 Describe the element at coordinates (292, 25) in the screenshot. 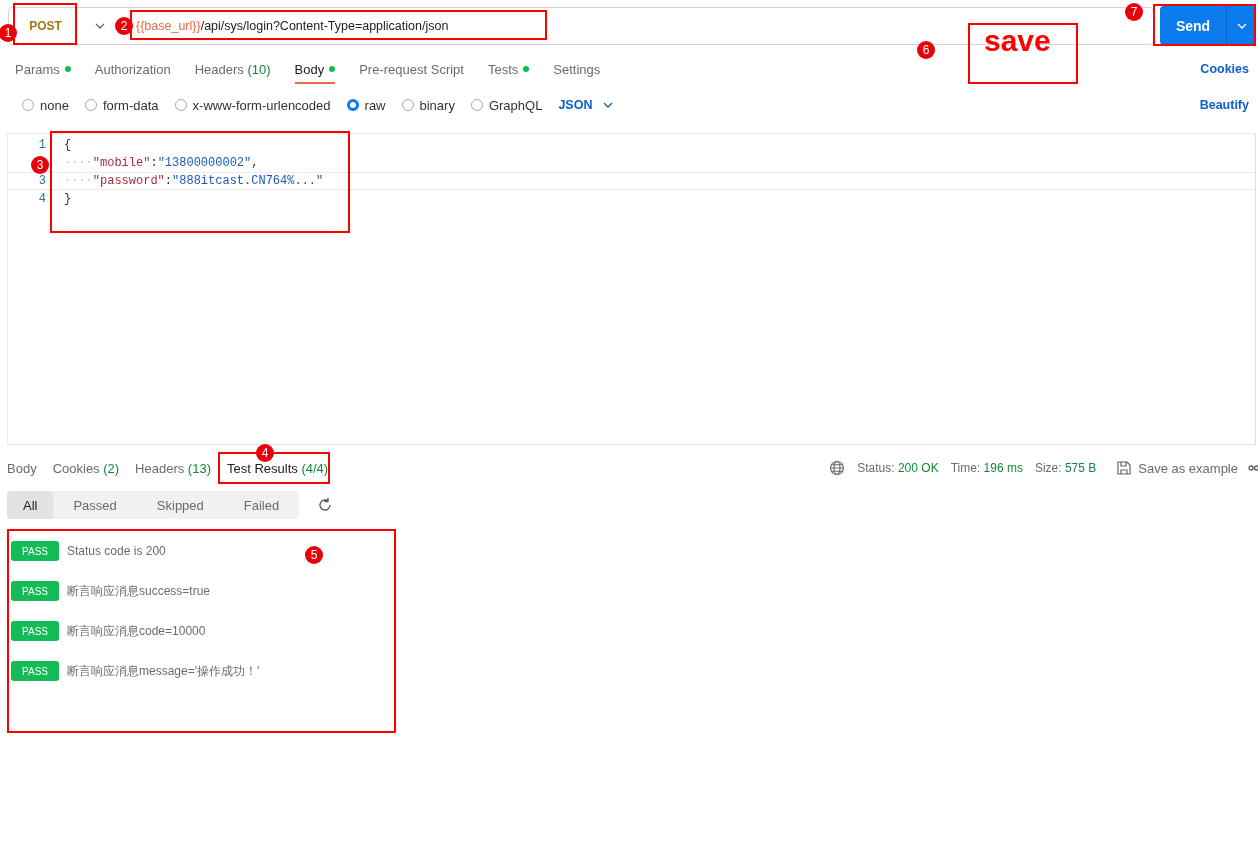

I see `url-field: {{base_url}}/api/sys/login?Content-Type=application/json` at that location.